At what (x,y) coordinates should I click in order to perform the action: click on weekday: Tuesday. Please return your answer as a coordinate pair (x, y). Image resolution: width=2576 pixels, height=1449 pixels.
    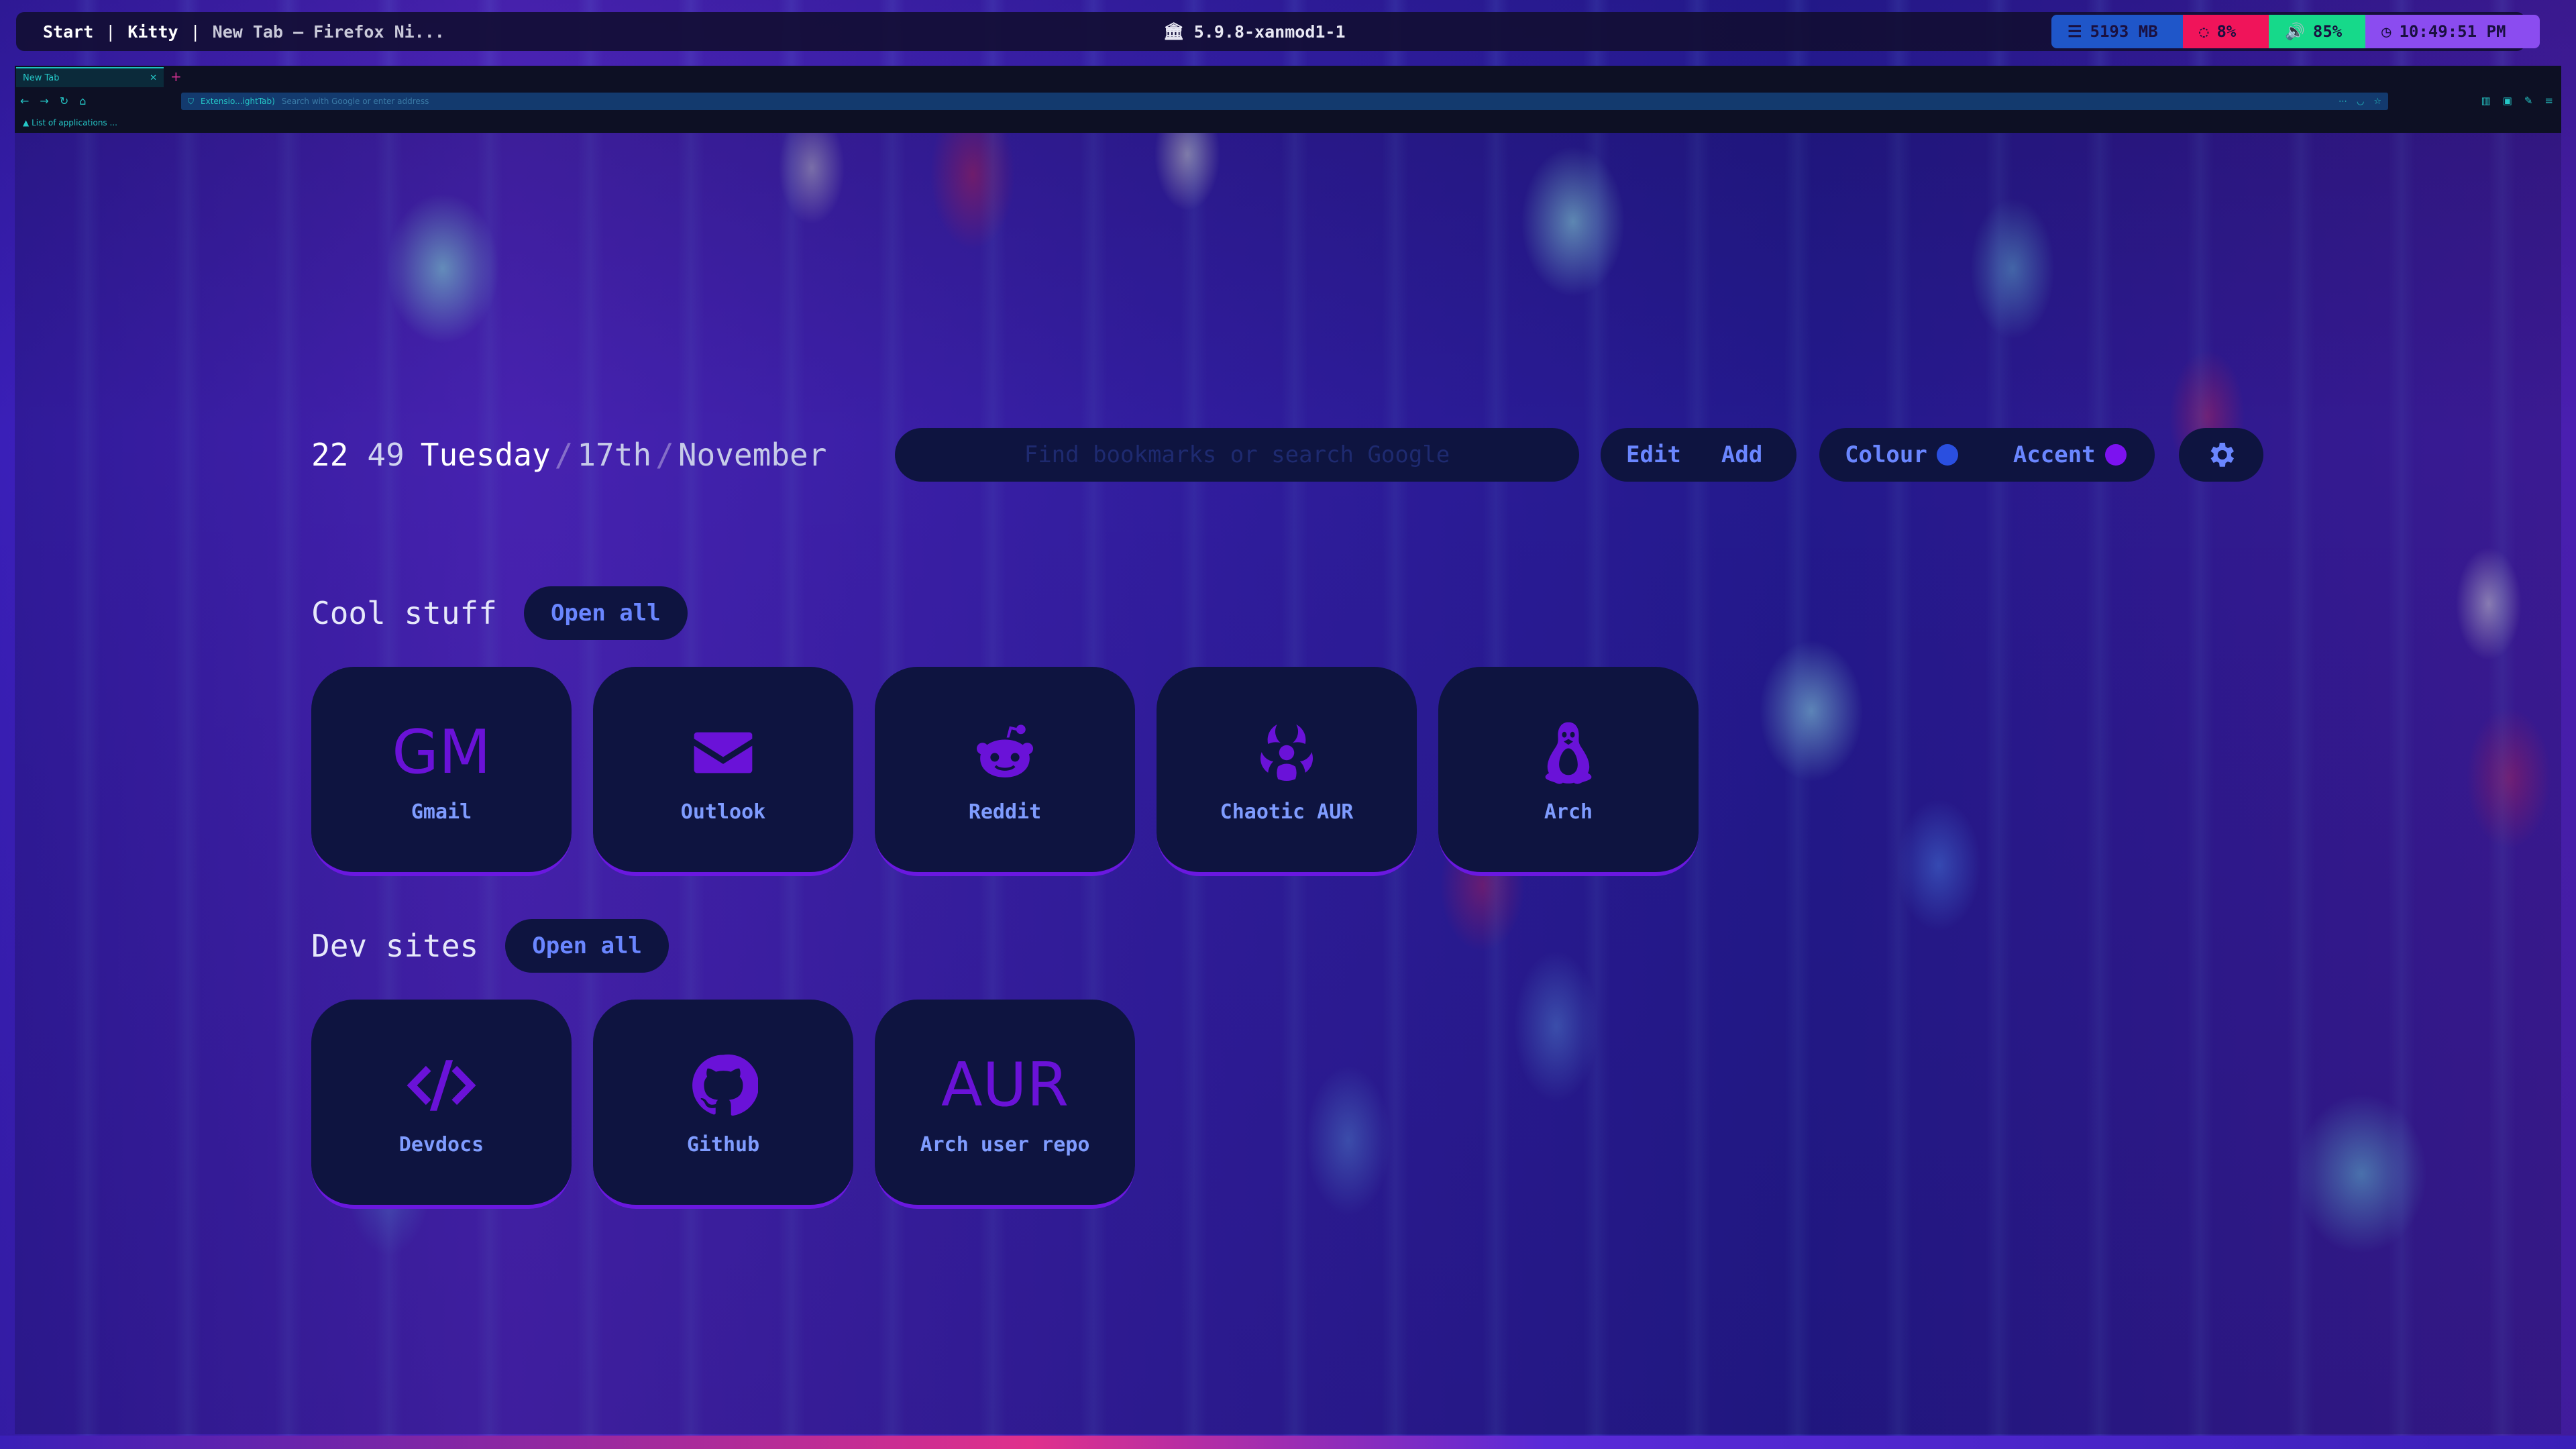
    Looking at the image, I should click on (485, 455).